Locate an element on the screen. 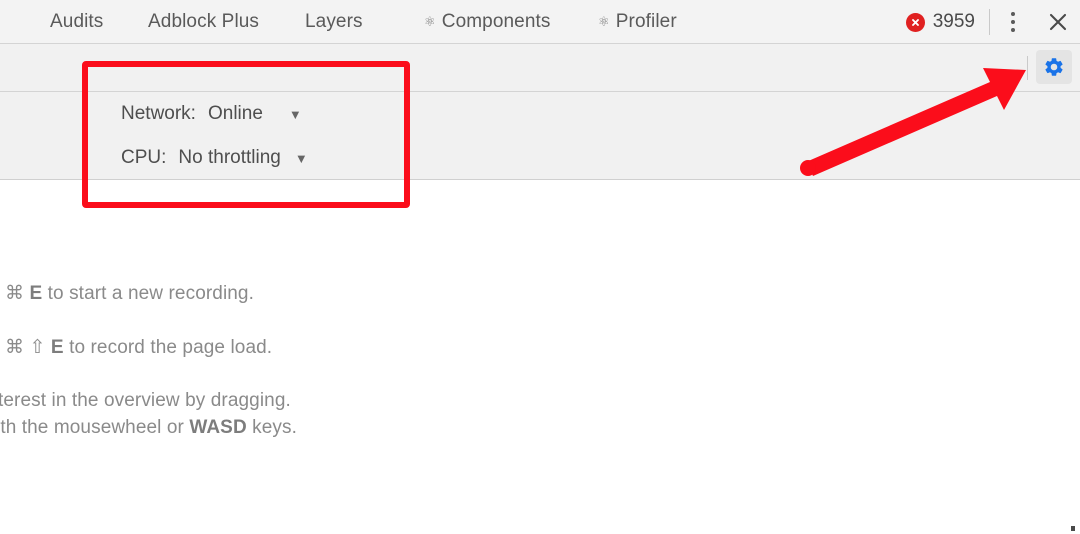 Image resolution: width=1080 pixels, height=534 pixels. hint-page-load: ⌘ ⇧ E to record the page load. is located at coordinates (138, 347).